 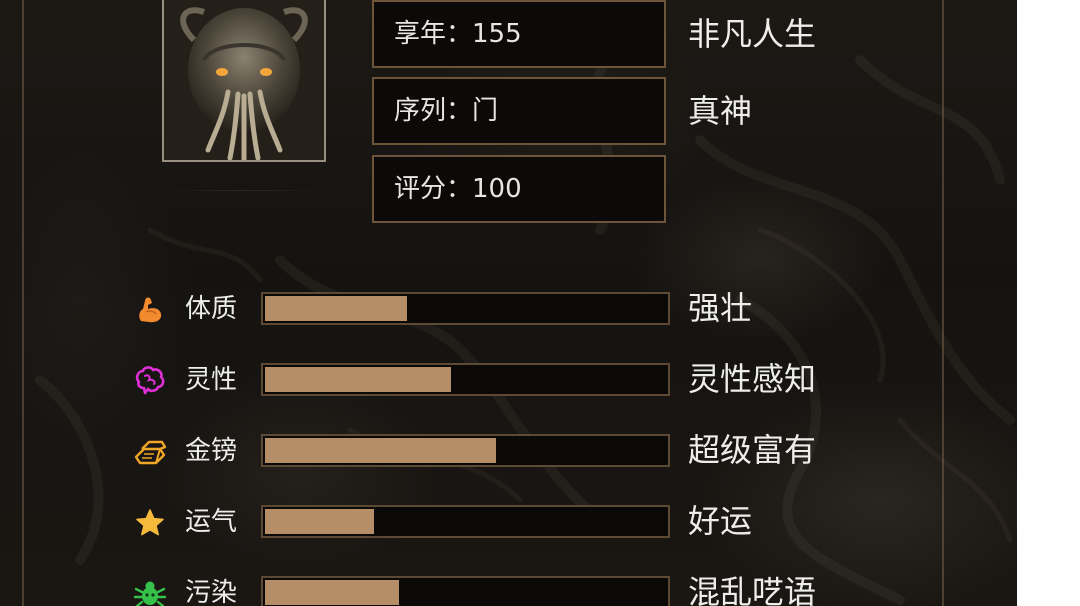 What do you see at coordinates (358, 379) in the screenshot?
I see `stat-bar-fill-spirituality` at bounding box center [358, 379].